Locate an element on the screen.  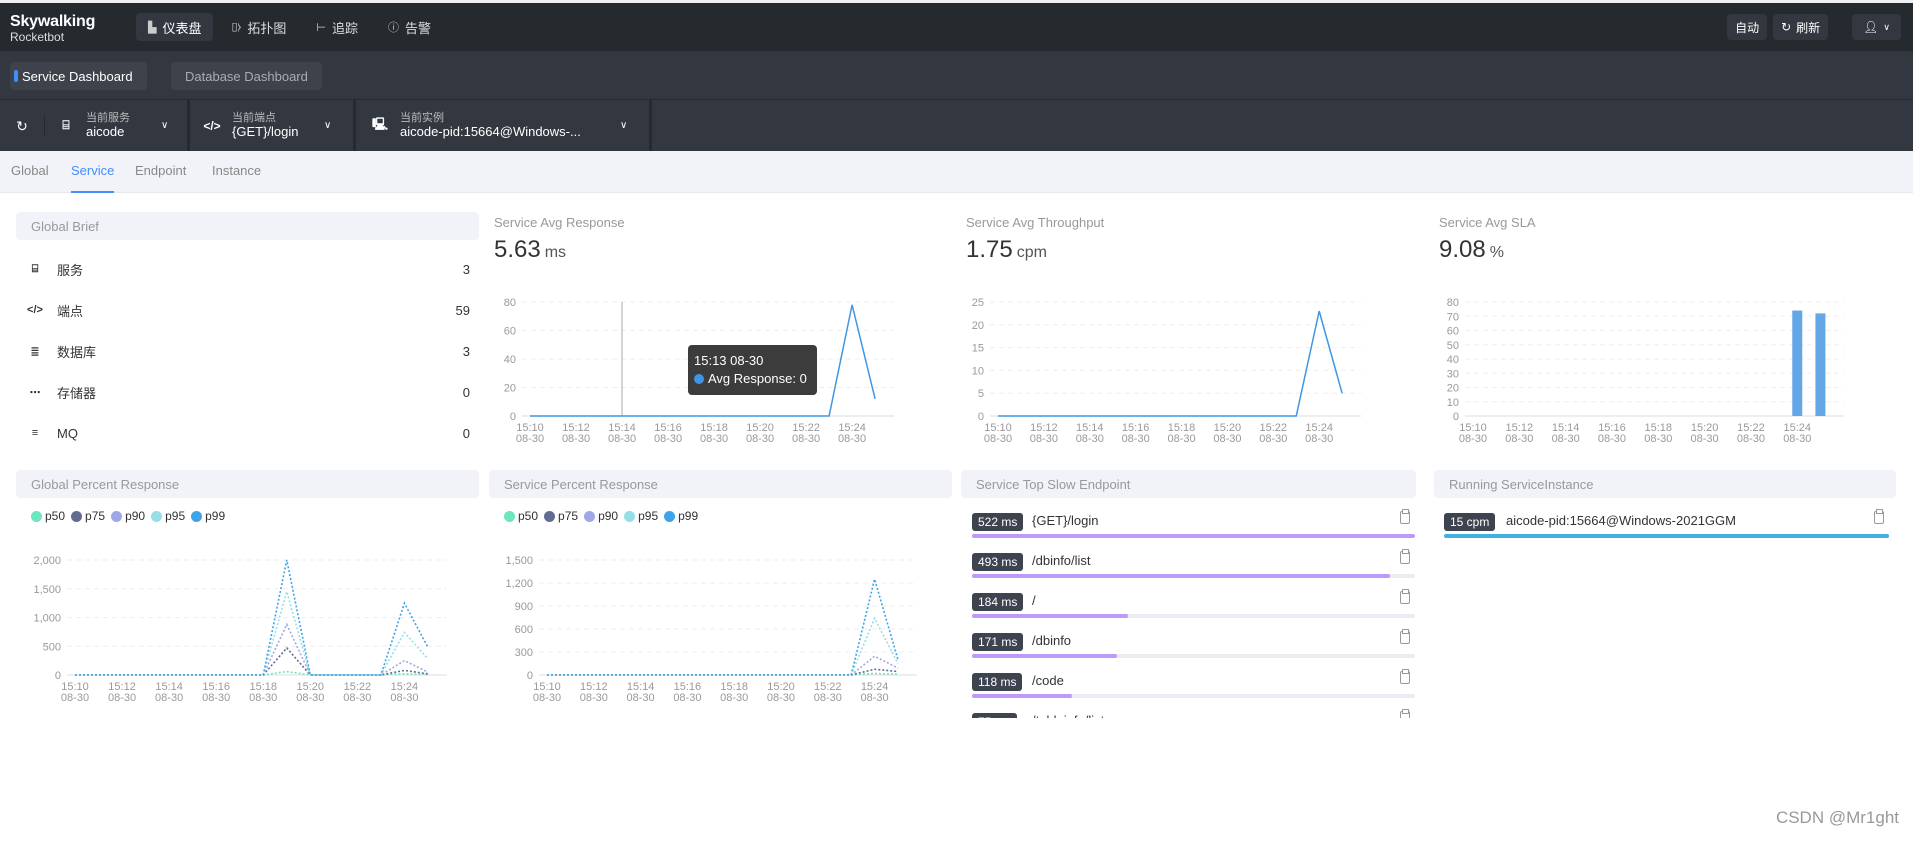
y-tick-label: 50 is located at coordinates (1453, 346).